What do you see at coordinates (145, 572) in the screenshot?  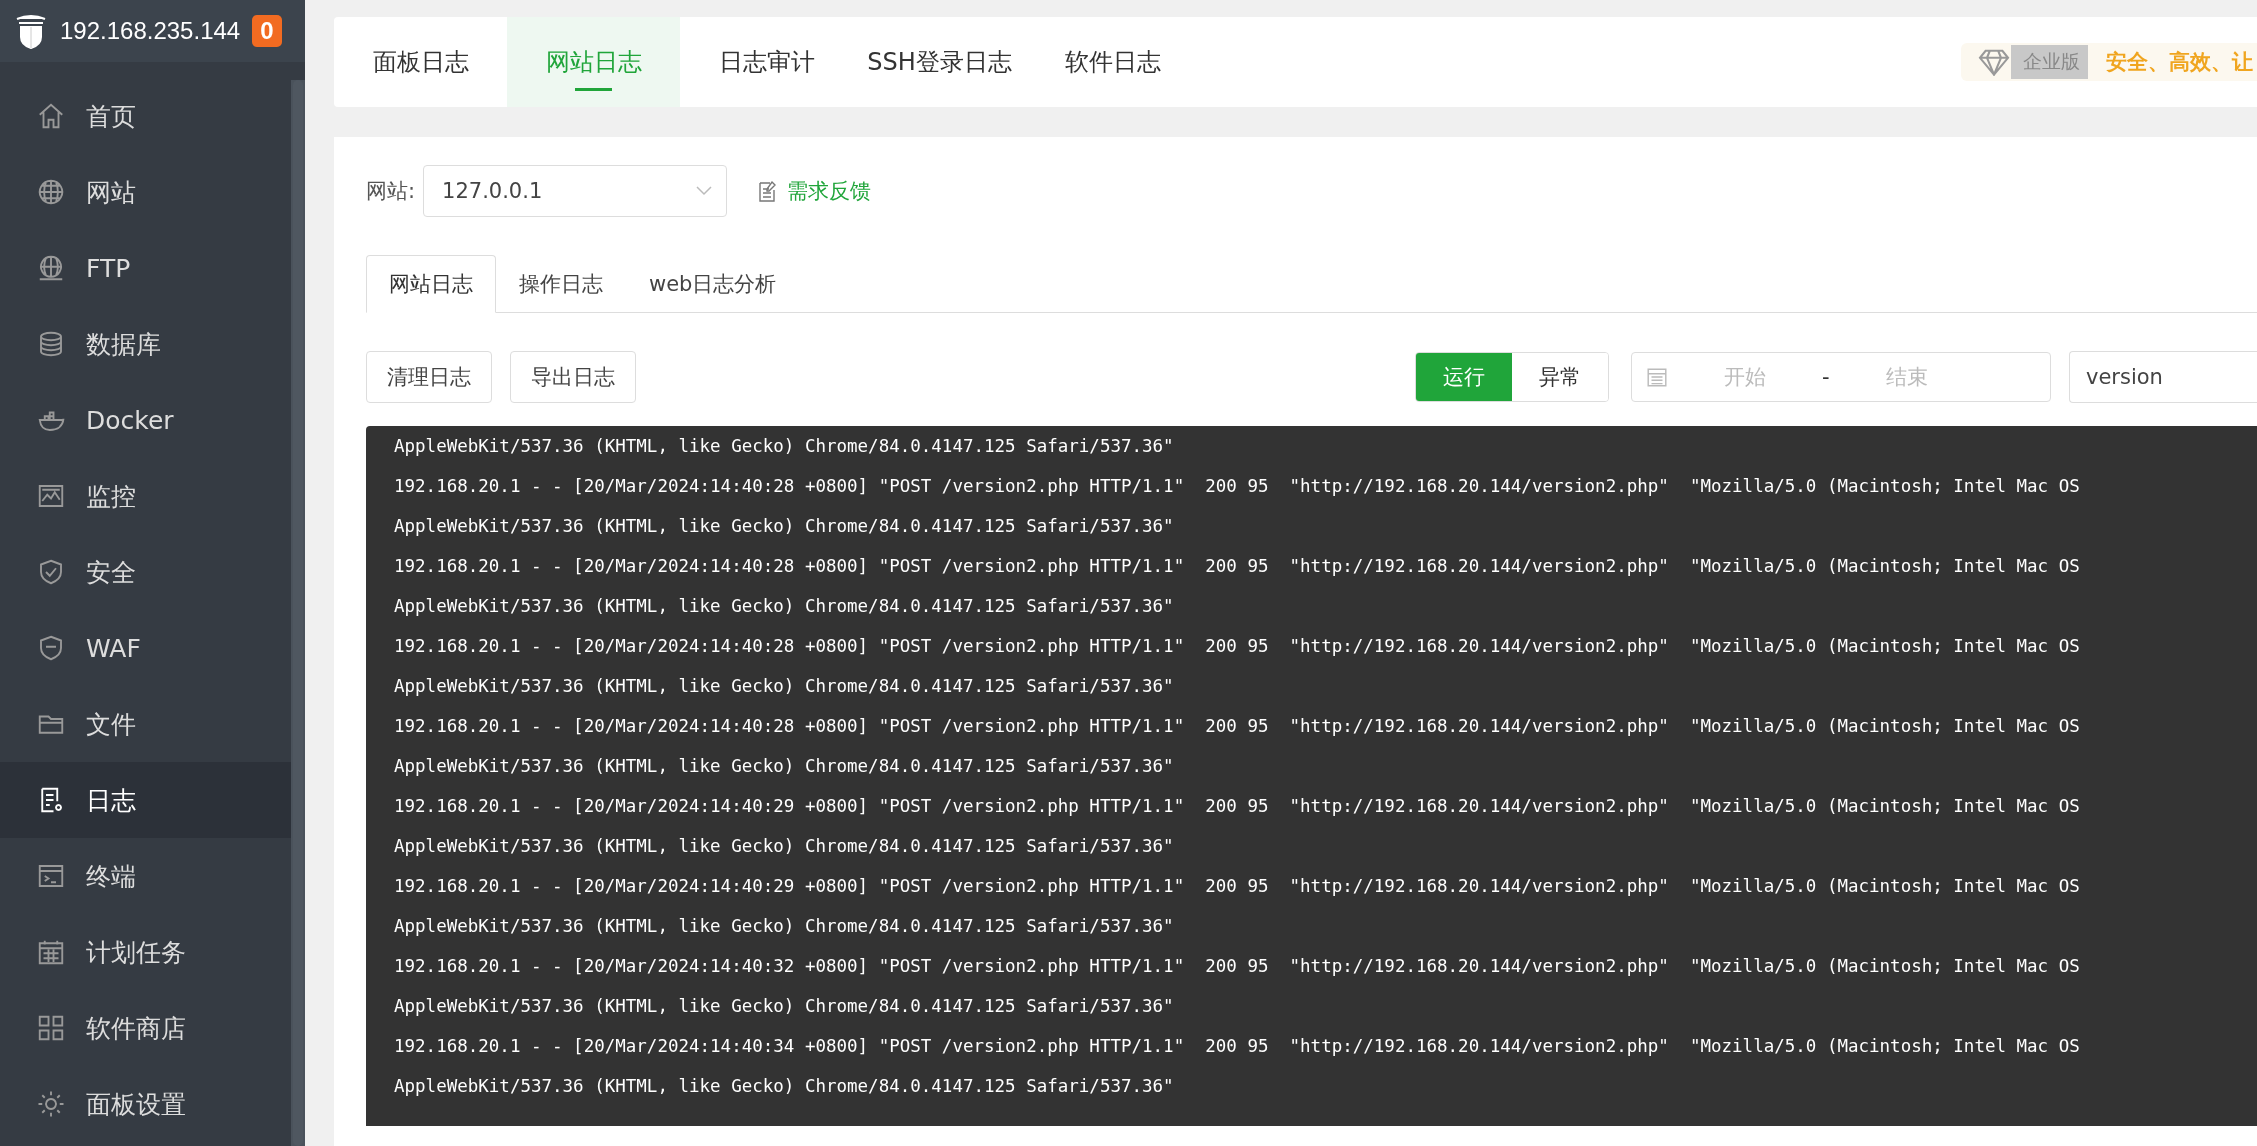 I see `sidebar-item: 安全` at bounding box center [145, 572].